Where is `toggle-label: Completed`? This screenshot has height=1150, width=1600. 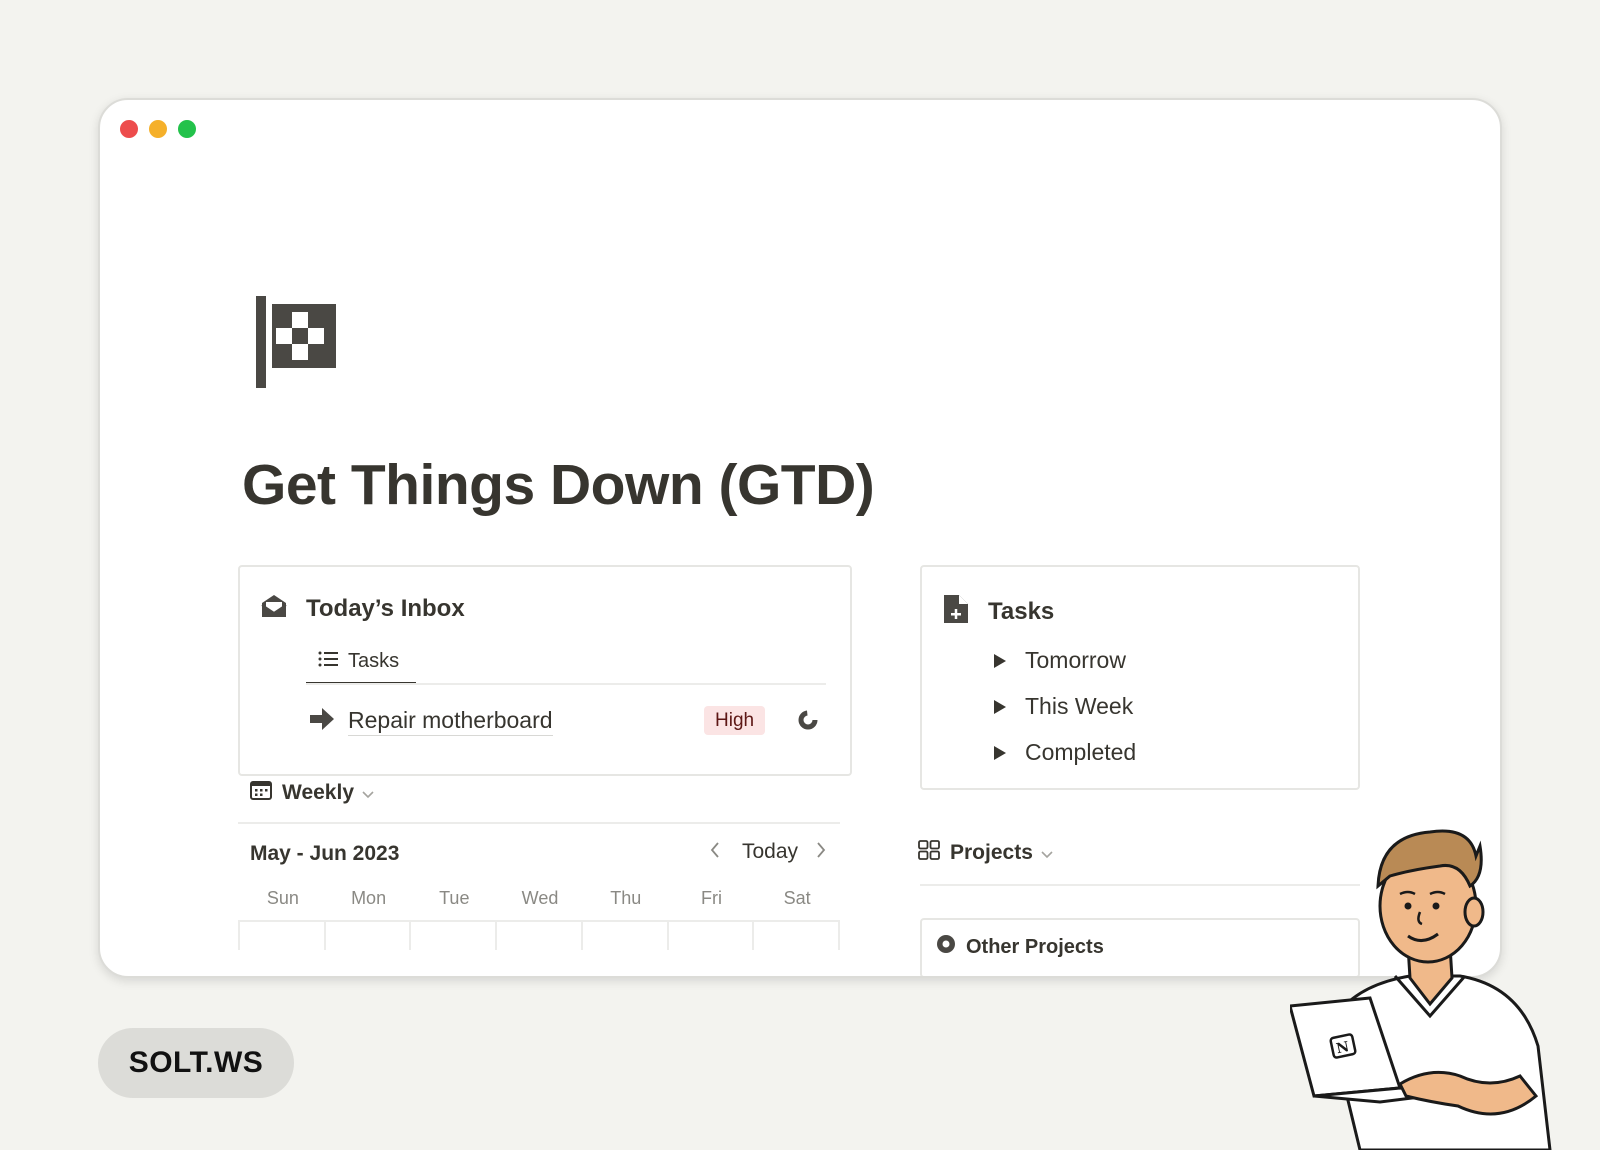
toggle-label: Completed is located at coordinates (1081, 751).